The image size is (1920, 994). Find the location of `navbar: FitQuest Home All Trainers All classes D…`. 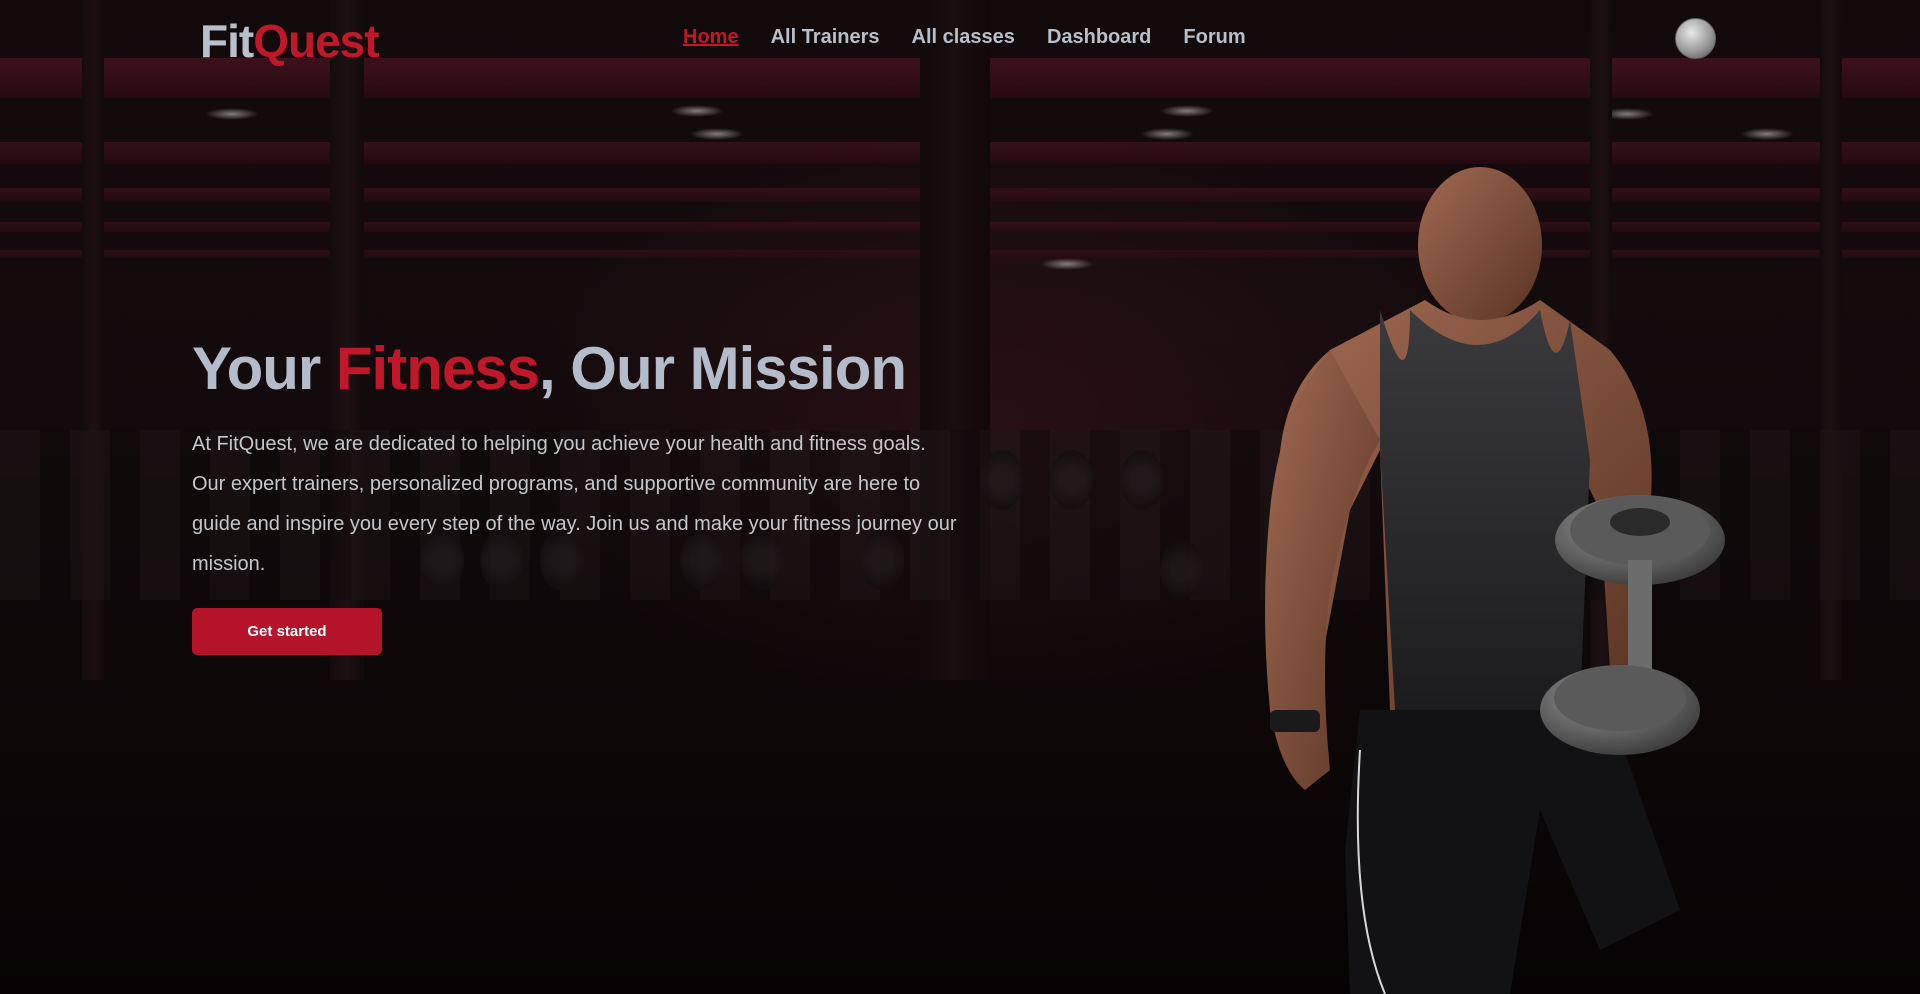

navbar: FitQuest Home All Trainers All classes D… is located at coordinates (960, 39).